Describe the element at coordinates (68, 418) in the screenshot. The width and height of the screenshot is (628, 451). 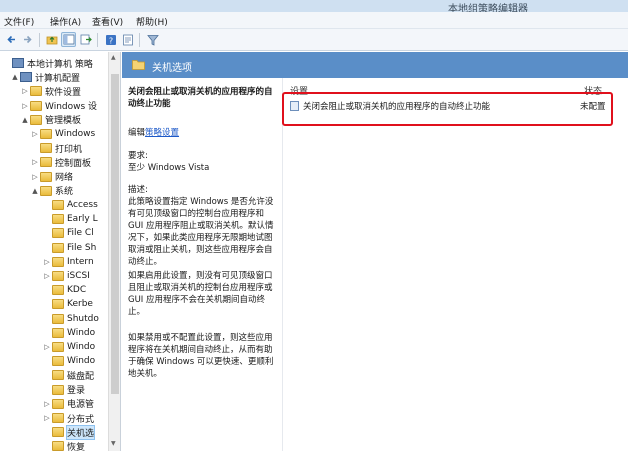
I see `tree-item: ▷ 分布式` at that location.